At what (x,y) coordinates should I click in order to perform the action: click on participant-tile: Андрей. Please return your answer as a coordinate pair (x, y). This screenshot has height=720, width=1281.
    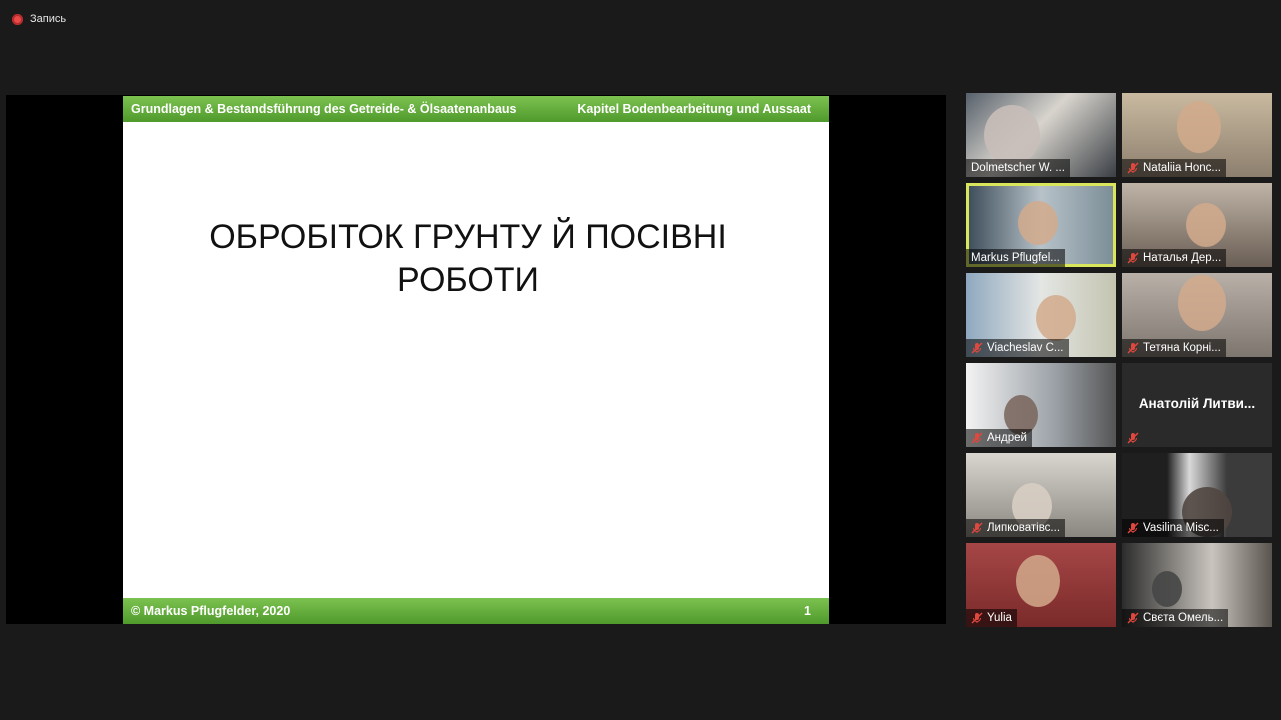
    Looking at the image, I should click on (1041, 405).